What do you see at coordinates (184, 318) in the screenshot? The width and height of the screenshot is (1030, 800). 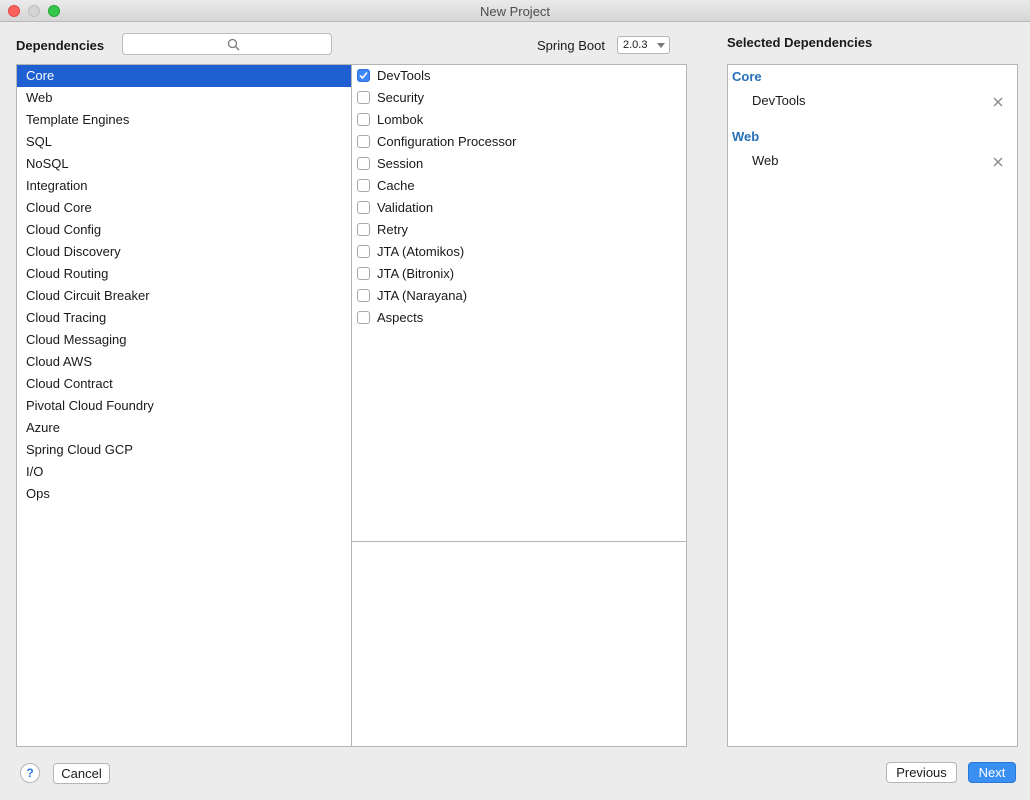 I see `category-item: Cloud Tracing` at bounding box center [184, 318].